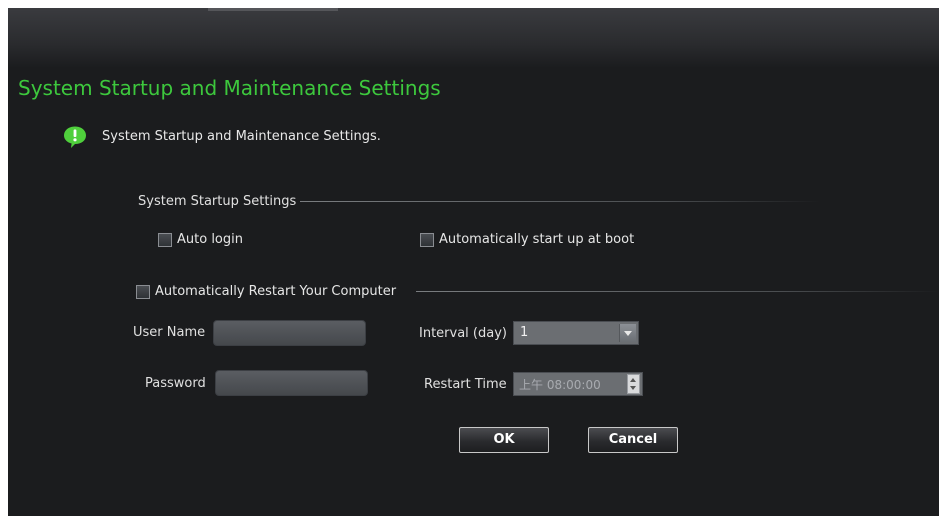  I want to click on time-spinner, so click(633, 384).